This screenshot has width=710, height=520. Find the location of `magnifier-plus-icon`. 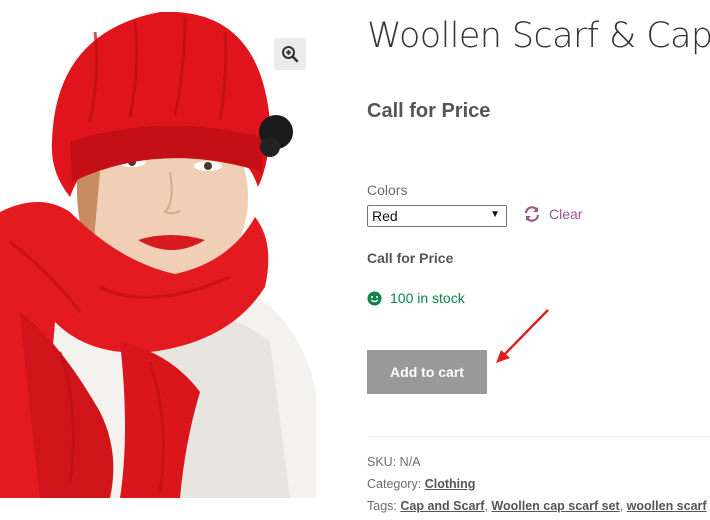

magnifier-plus-icon is located at coordinates (290, 54).